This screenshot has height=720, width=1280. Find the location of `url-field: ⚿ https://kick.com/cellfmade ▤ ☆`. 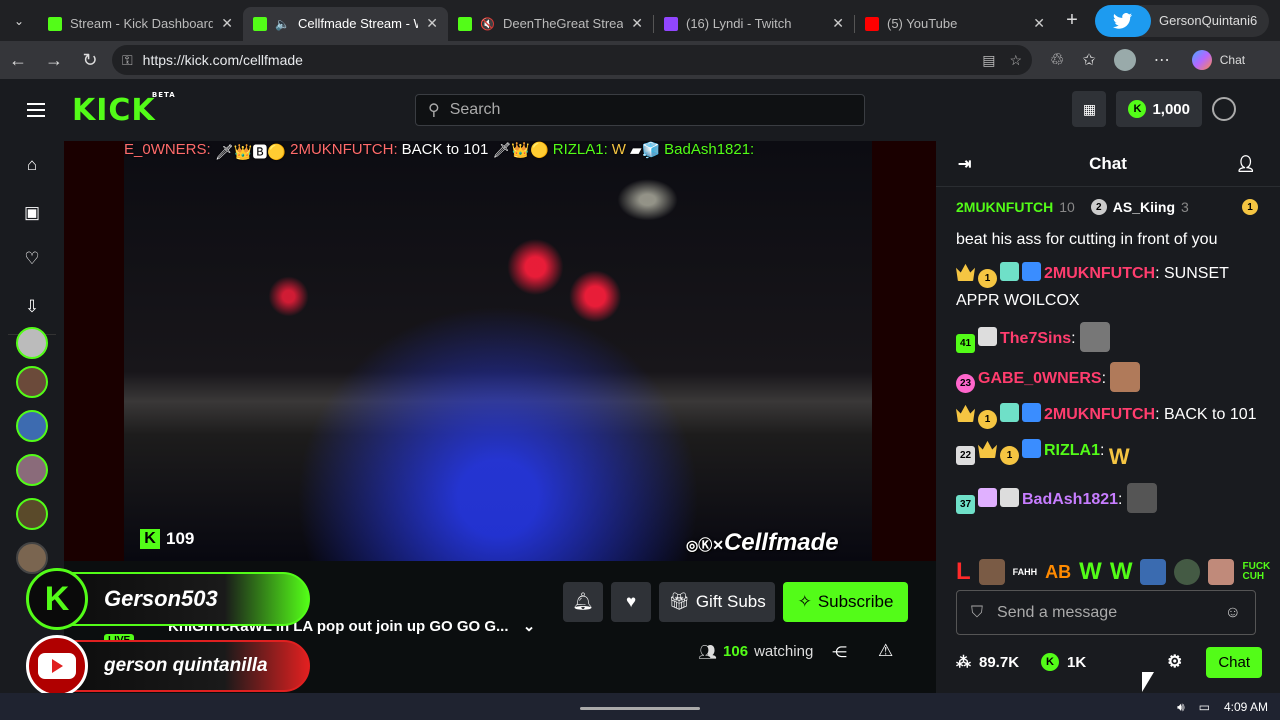

url-field: ⚿ https://kick.com/cellfmade ▤ ☆ is located at coordinates (572, 60).